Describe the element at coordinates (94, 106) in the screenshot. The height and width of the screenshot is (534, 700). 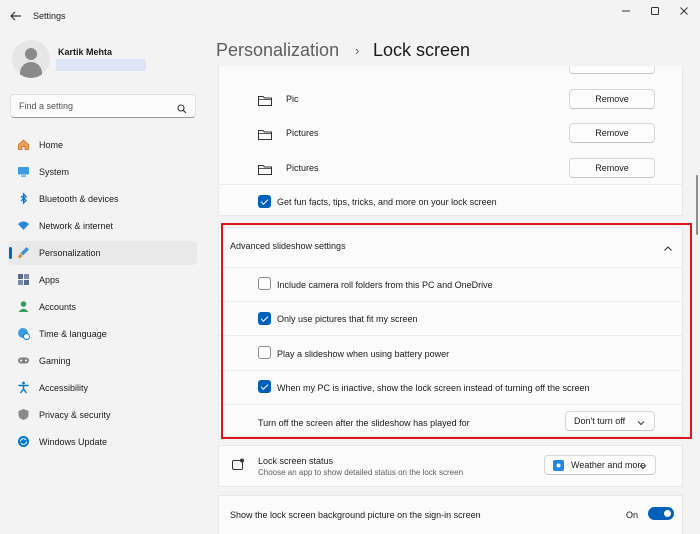
I see `search-input` at that location.